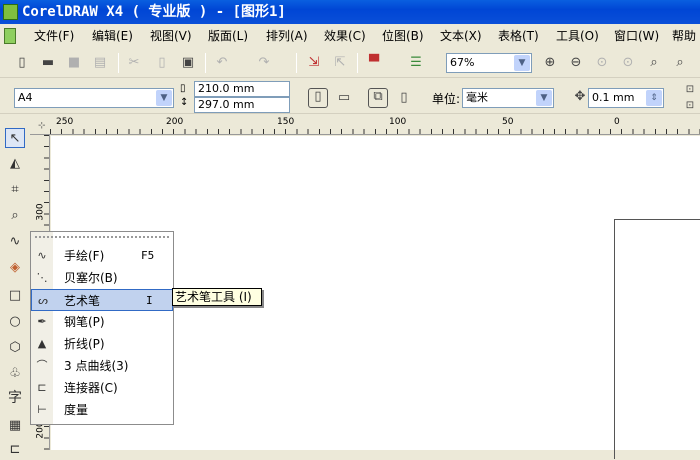 This screenshot has width=700, height=460. What do you see at coordinates (518, 36) in the screenshot?
I see `menu-table: 表格(T)` at bounding box center [518, 36].